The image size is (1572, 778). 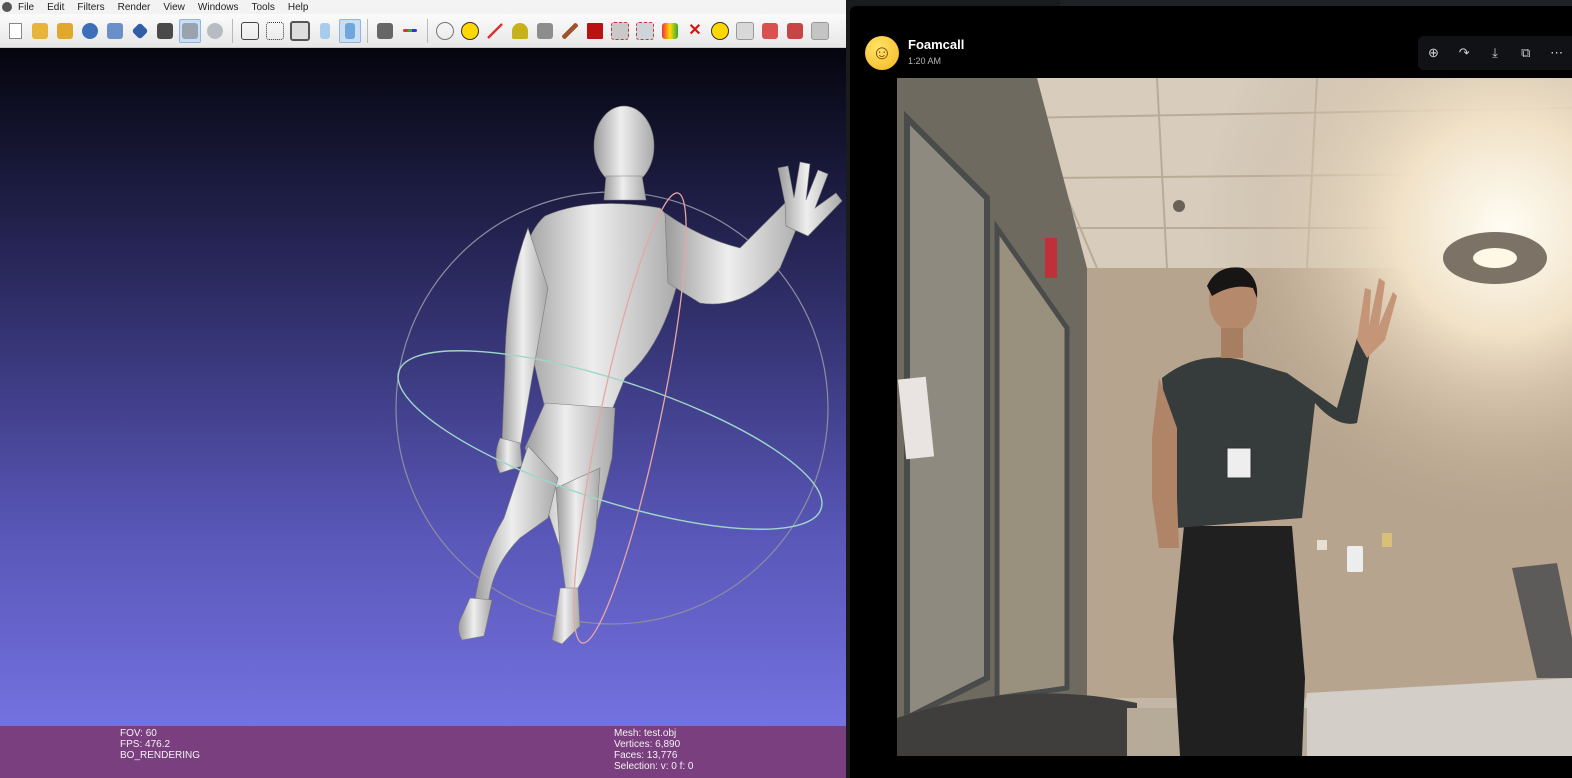 I want to click on delete-icon: ✕, so click(x=695, y=31).